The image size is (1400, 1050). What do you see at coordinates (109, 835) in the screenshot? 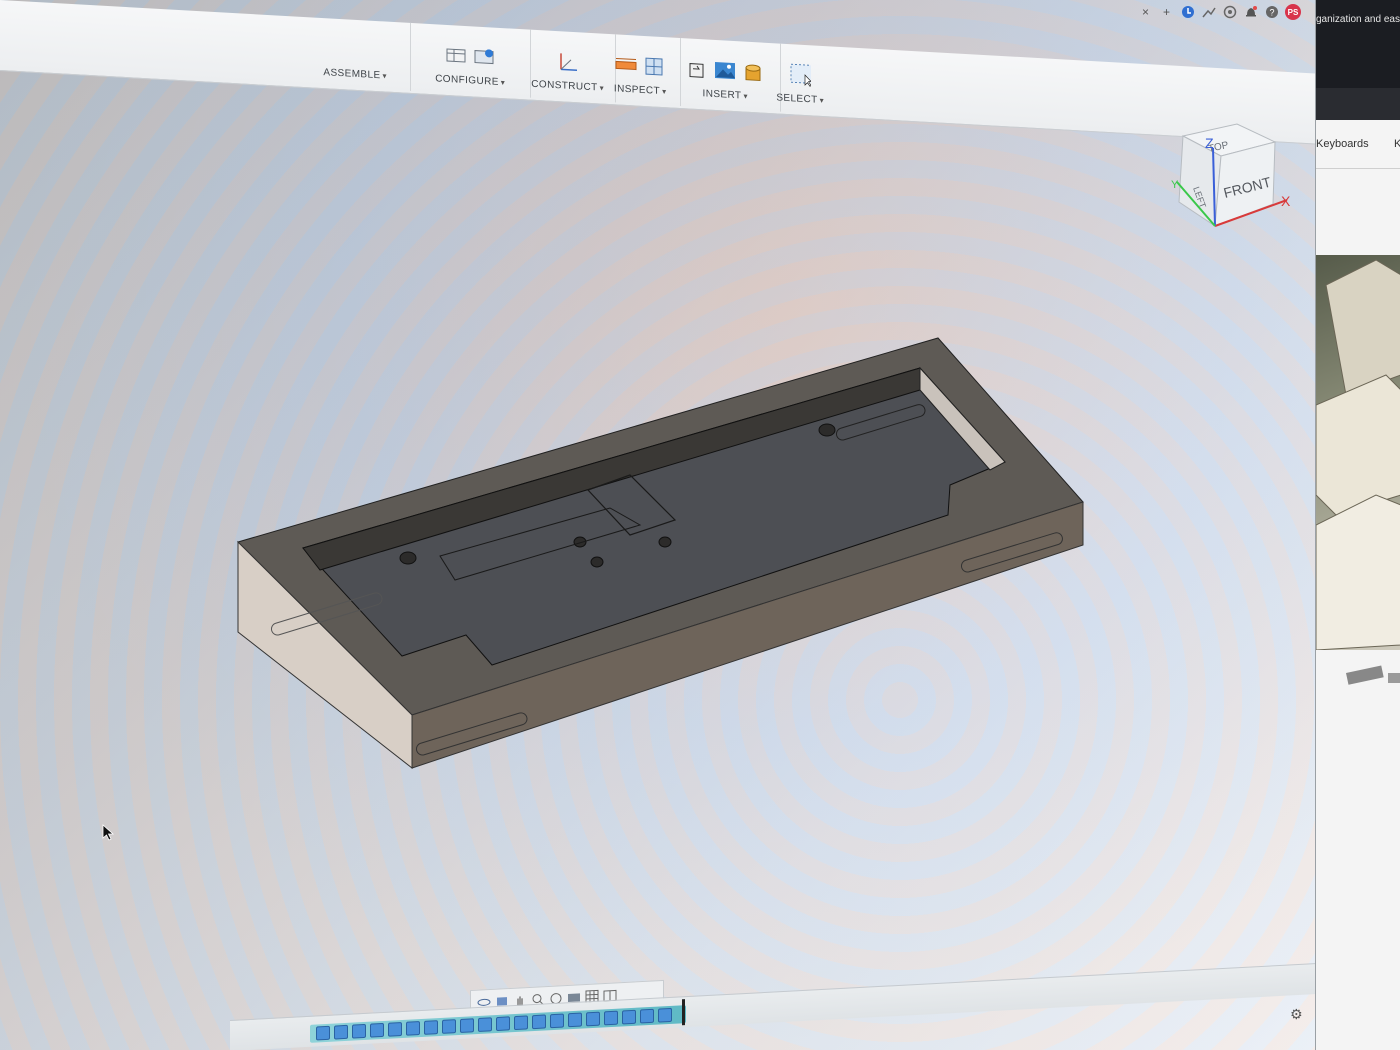
I see `mouse-cursor` at bounding box center [109, 835].